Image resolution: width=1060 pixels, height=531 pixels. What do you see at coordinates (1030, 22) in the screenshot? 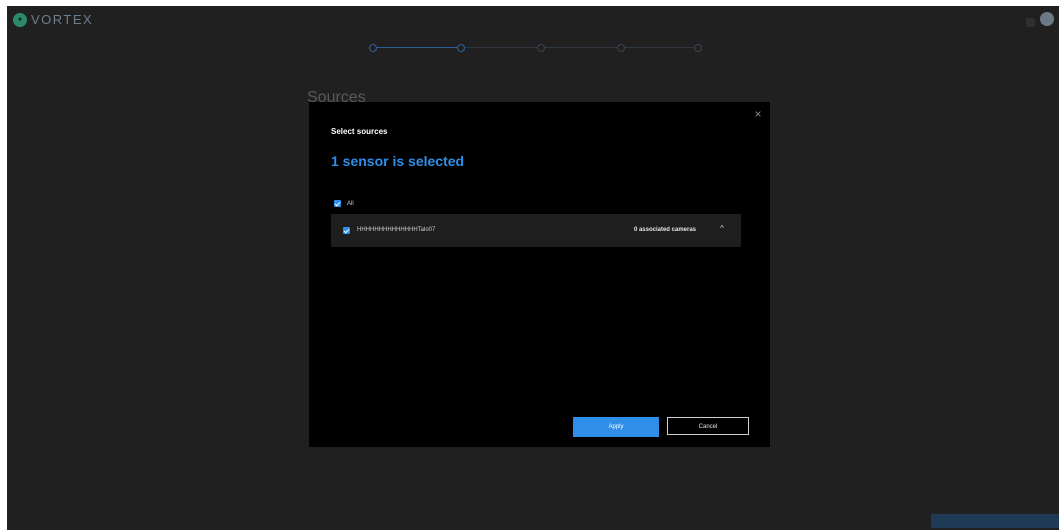
I see `notification-icon` at bounding box center [1030, 22].